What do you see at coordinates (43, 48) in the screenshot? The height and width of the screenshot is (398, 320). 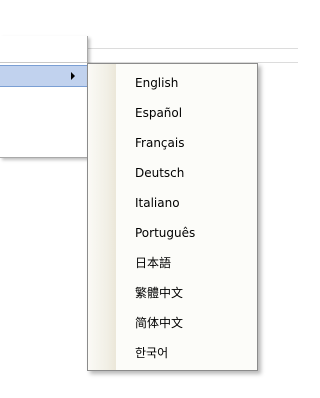 I see `menu-item-top` at bounding box center [43, 48].